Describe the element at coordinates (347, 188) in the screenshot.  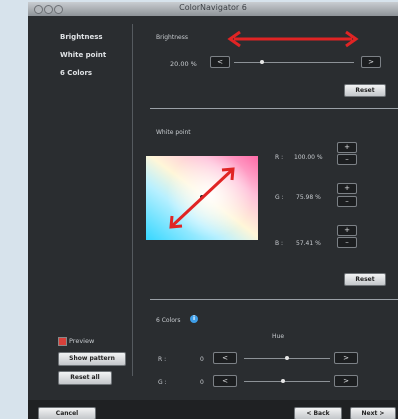
I see `g-plus-button: +` at that location.